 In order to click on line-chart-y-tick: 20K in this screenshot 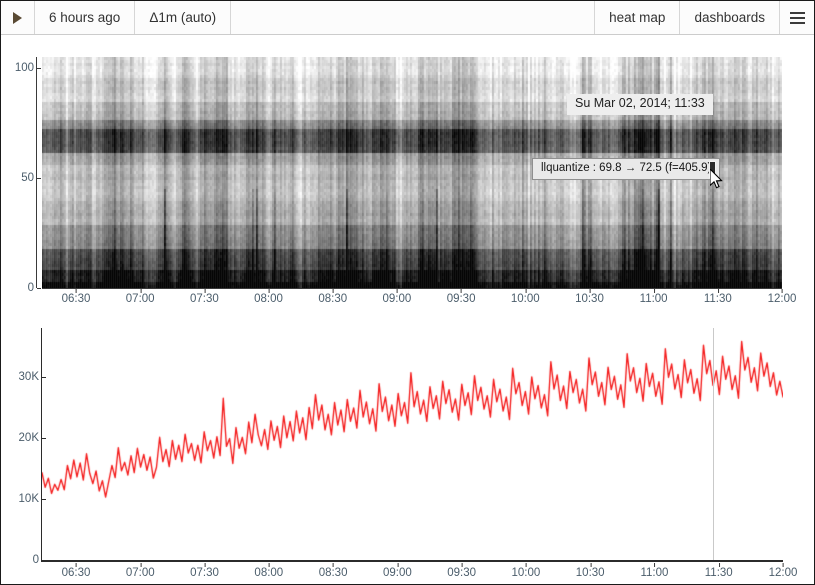, I will do `click(33, 438)`.